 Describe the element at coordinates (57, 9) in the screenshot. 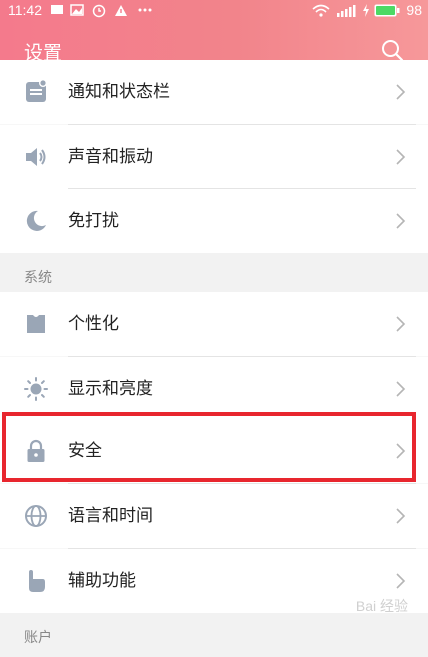

I see `message-icon` at that location.